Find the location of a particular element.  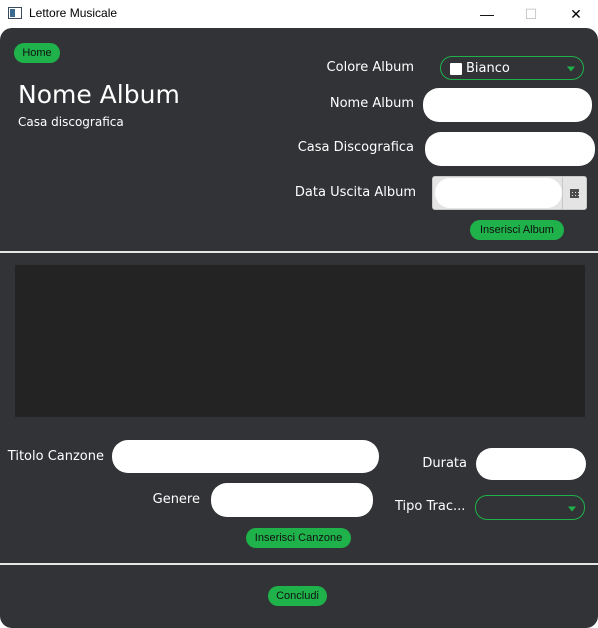

insert-song-button: Inserisci Canzone is located at coordinates (298, 538).